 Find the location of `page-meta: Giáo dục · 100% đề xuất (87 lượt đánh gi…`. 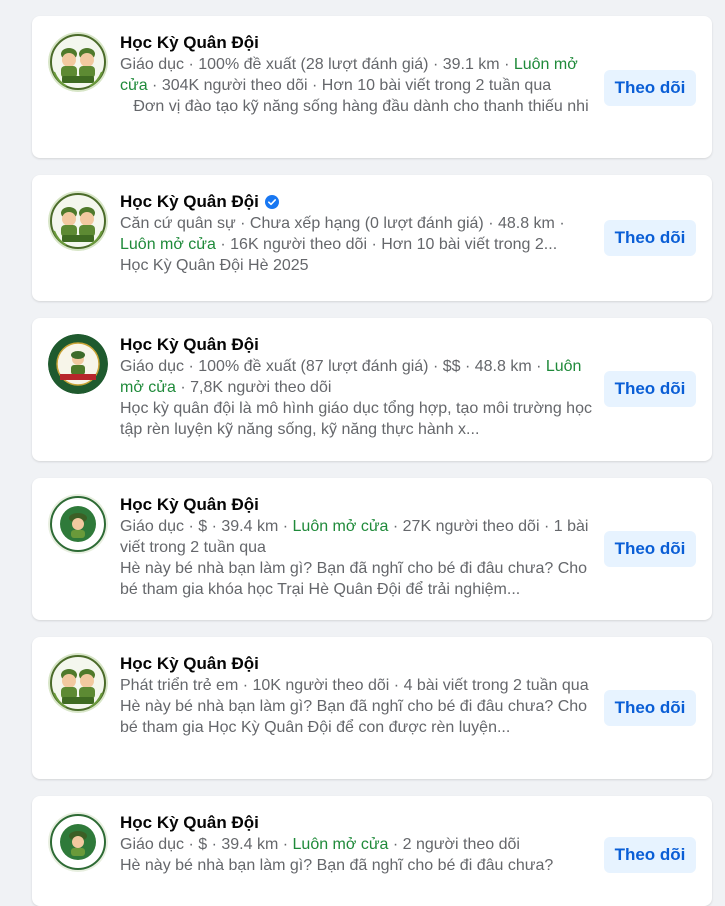

page-meta: Giáo dục · 100% đề xuất (87 lượt đánh gi… is located at coordinates (351, 377).